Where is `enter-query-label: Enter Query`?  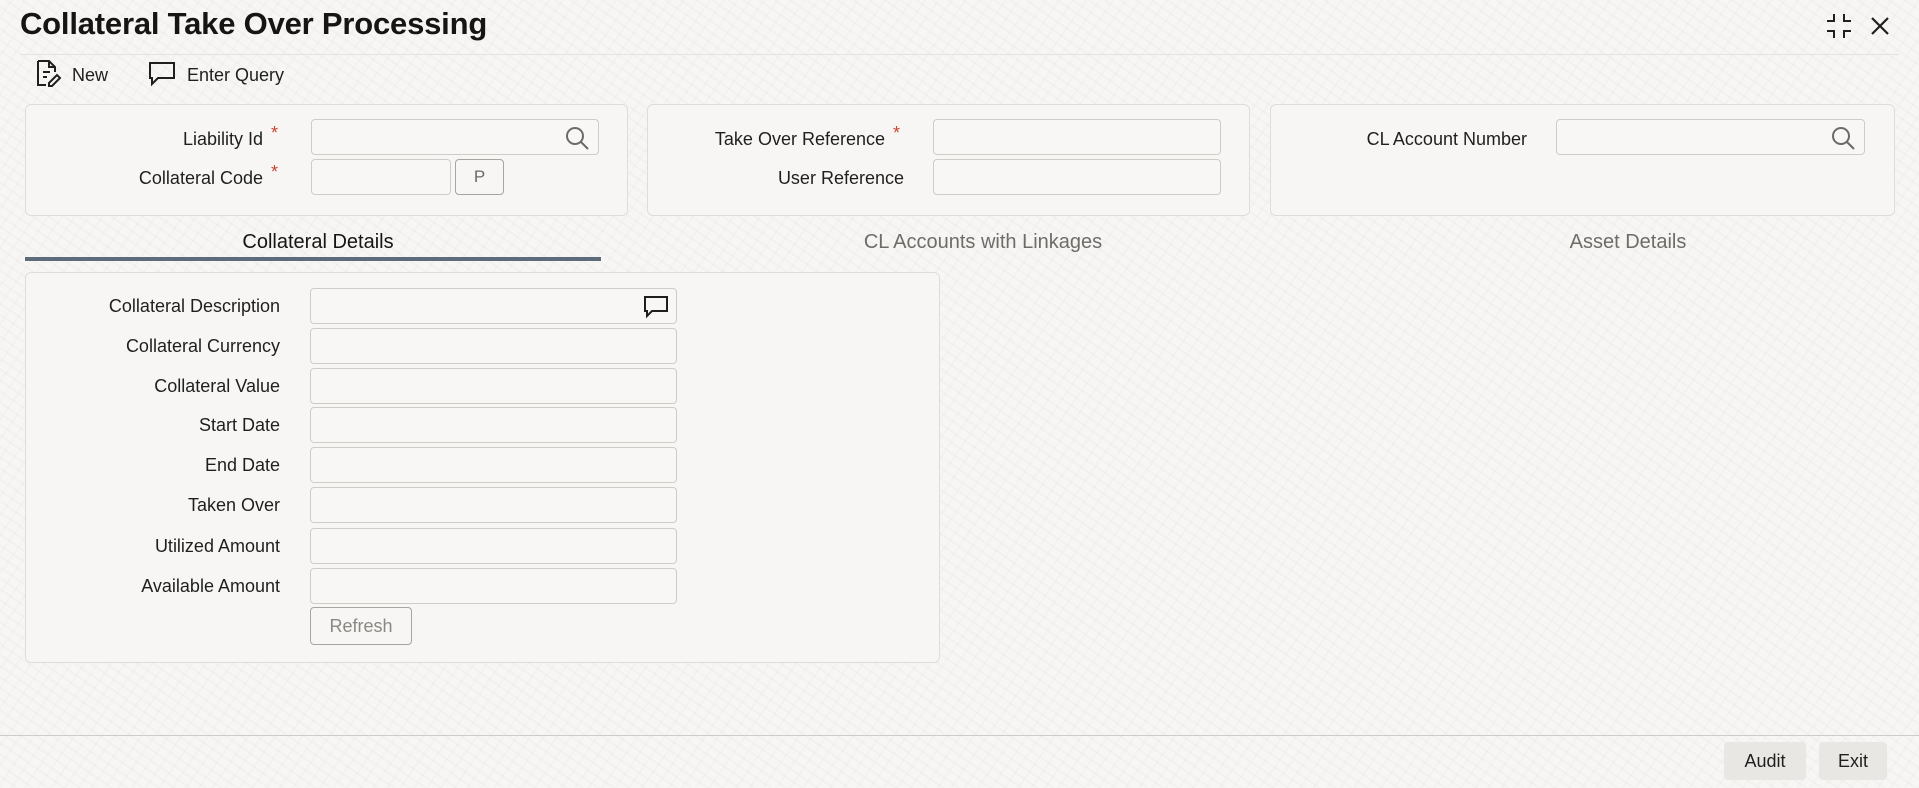
enter-query-label: Enter Query is located at coordinates (236, 74).